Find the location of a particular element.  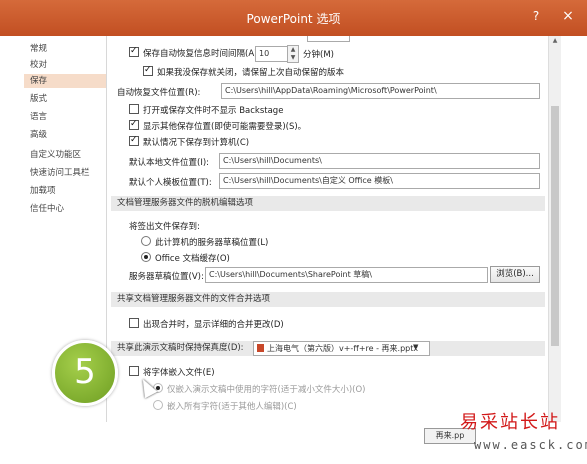

server-drafts-radio is located at coordinates (146, 241).